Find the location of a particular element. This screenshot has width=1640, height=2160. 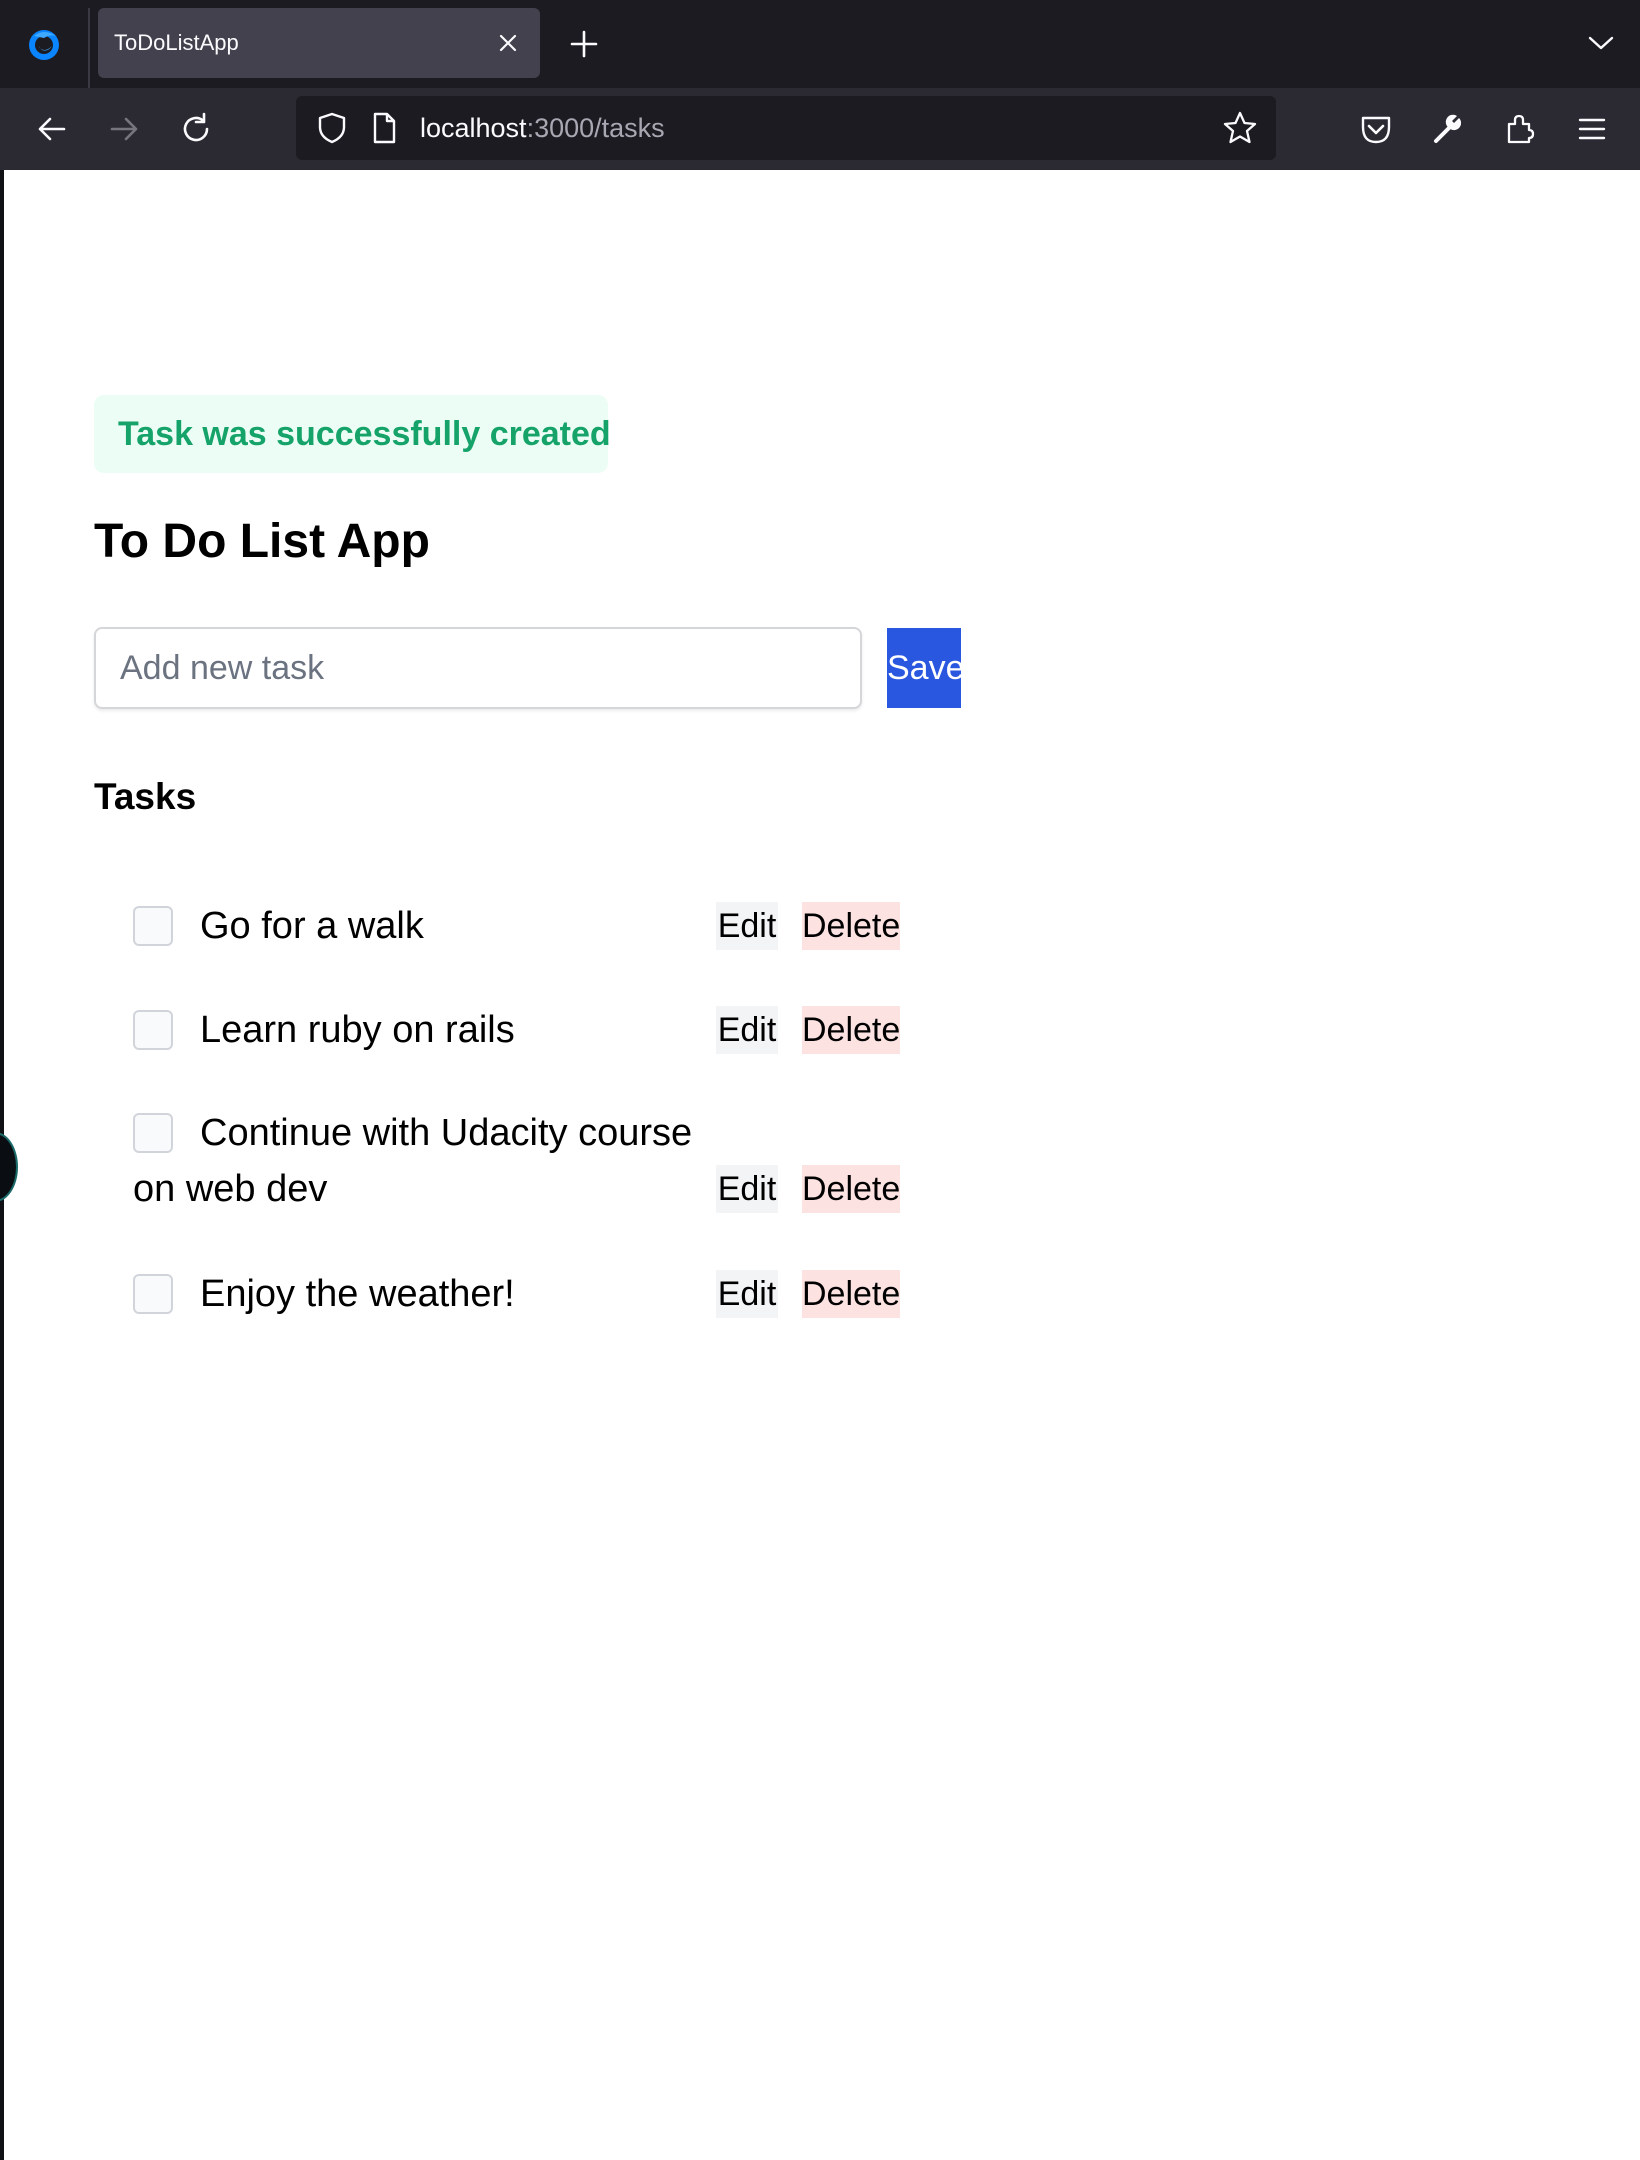

chevron-down-icon is located at coordinates (1601, 43).